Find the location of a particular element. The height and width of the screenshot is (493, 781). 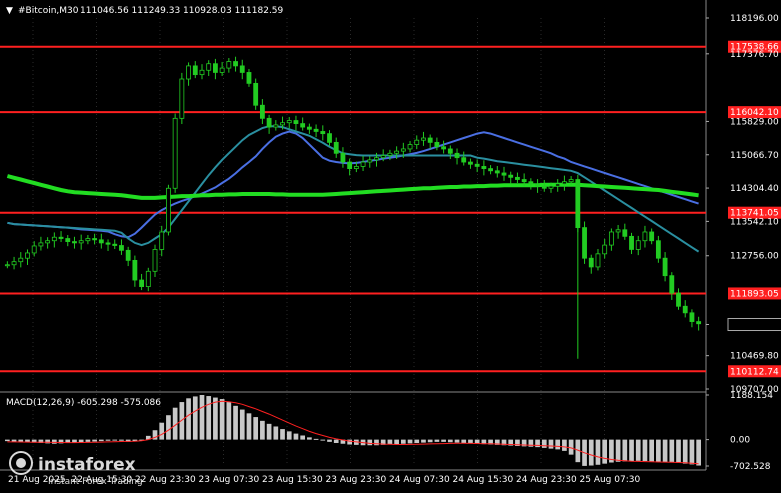

time-tick-label: 23 Aug 07:30 is located at coordinates (229, 480).